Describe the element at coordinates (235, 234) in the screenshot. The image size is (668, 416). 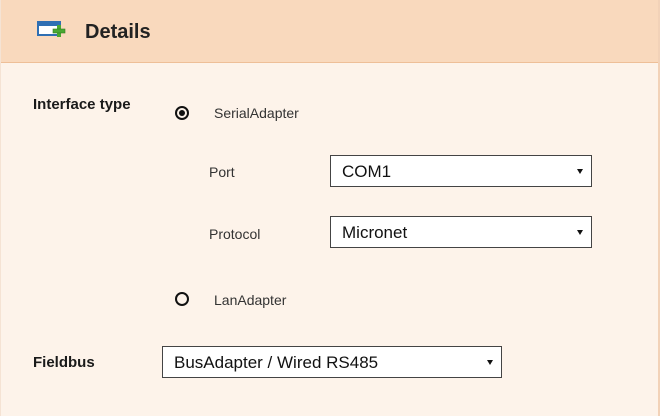
I see `protocol-label: Protocol` at that location.